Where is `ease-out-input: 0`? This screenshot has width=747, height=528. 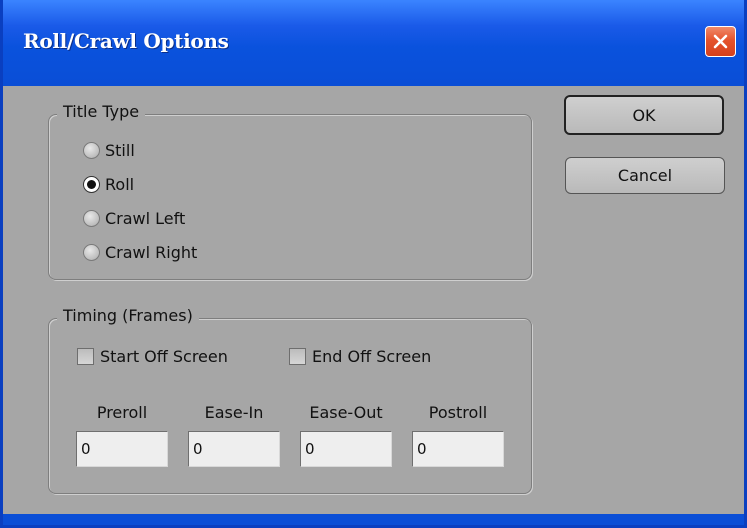 ease-out-input: 0 is located at coordinates (346, 449).